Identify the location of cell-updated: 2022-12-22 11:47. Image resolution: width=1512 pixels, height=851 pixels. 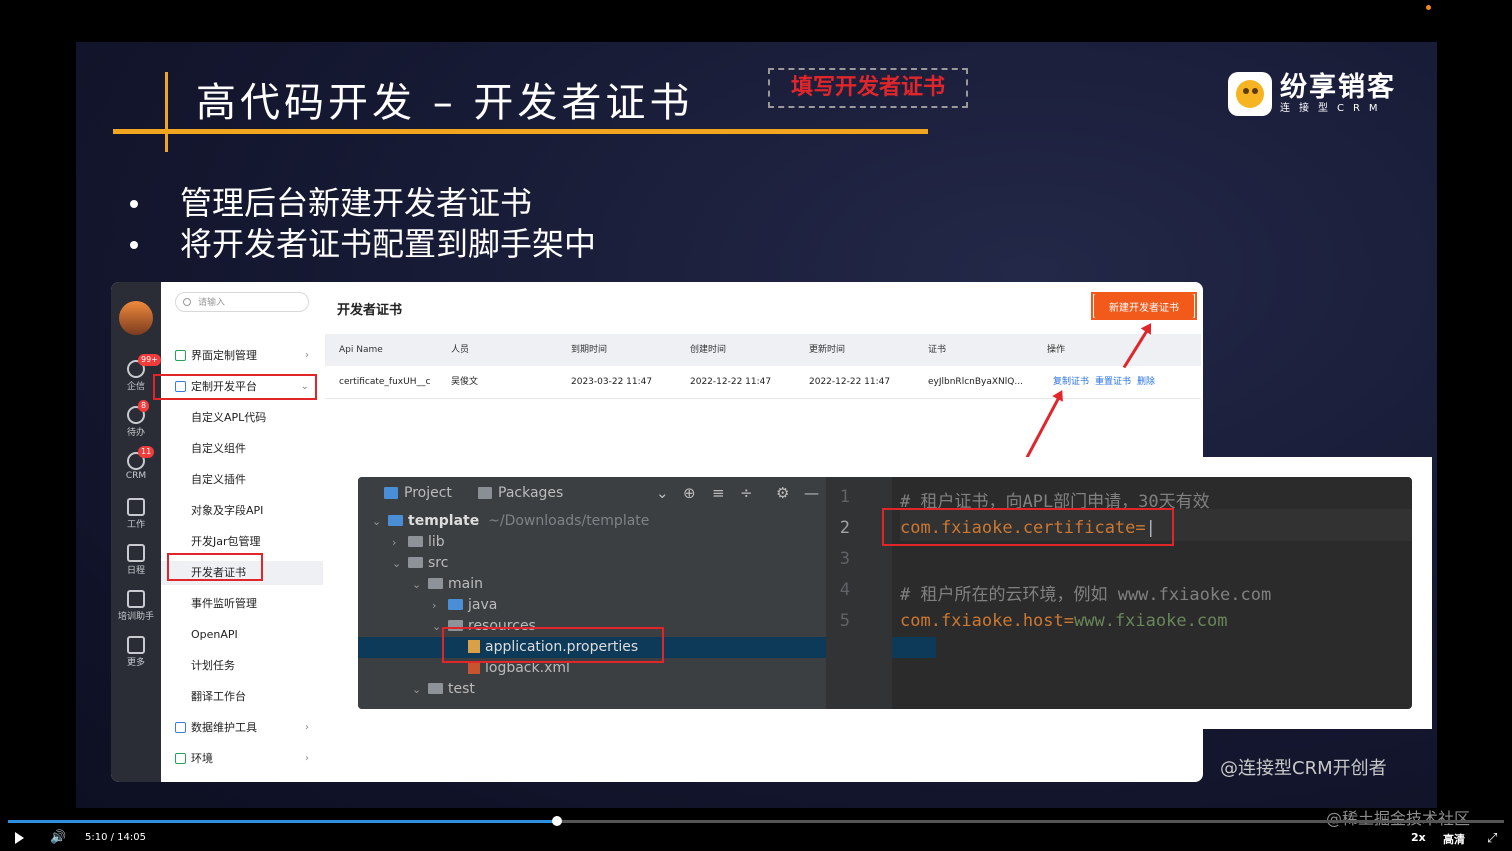
(850, 382).